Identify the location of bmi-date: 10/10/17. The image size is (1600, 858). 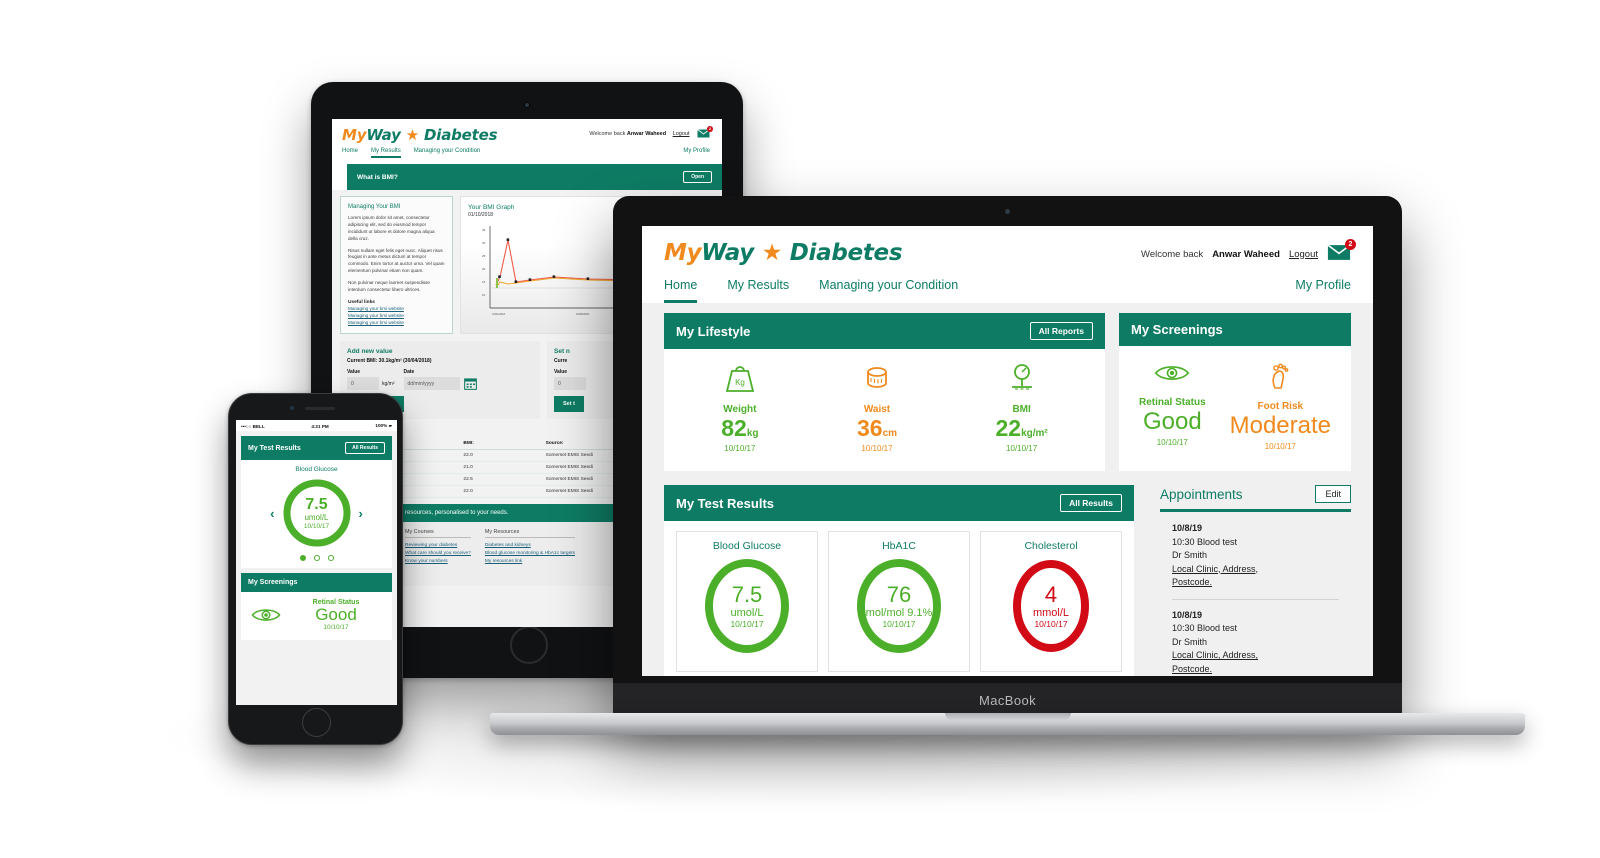
(1022, 448).